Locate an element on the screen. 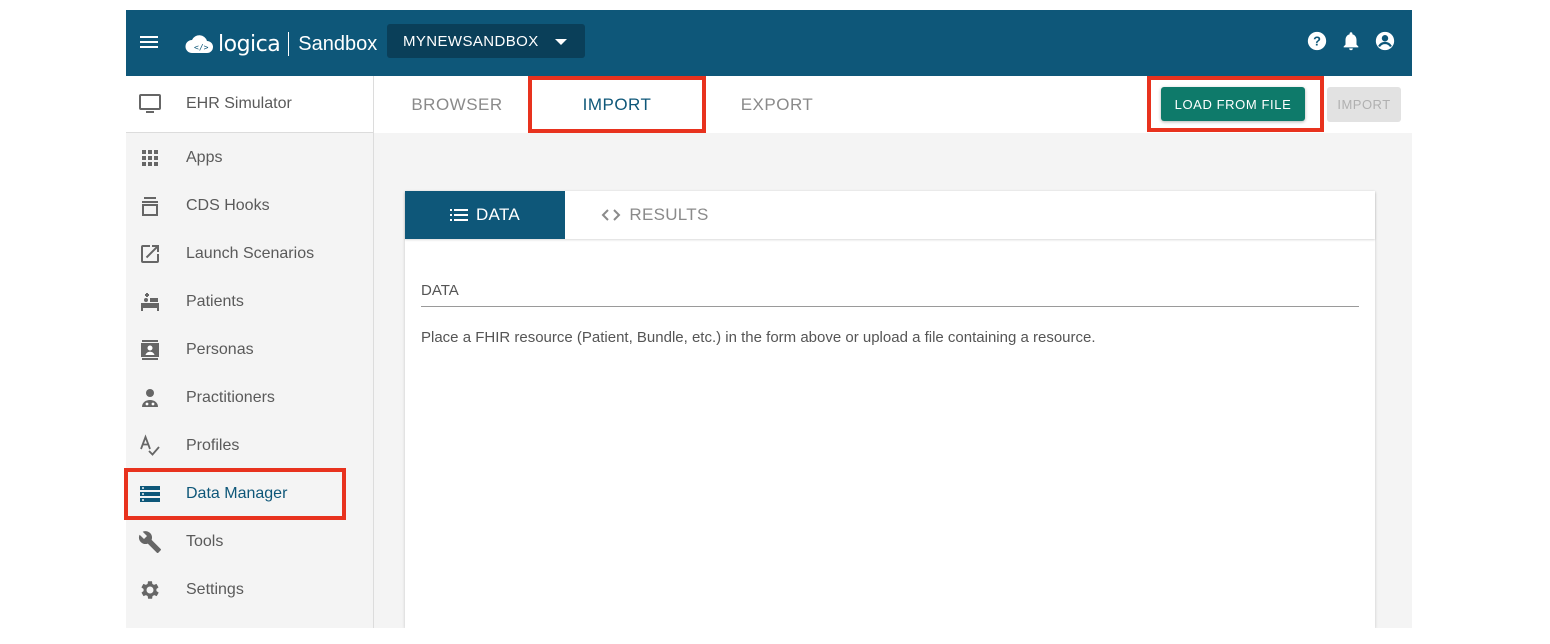  sidebar-item-label: Personas is located at coordinates (220, 349).